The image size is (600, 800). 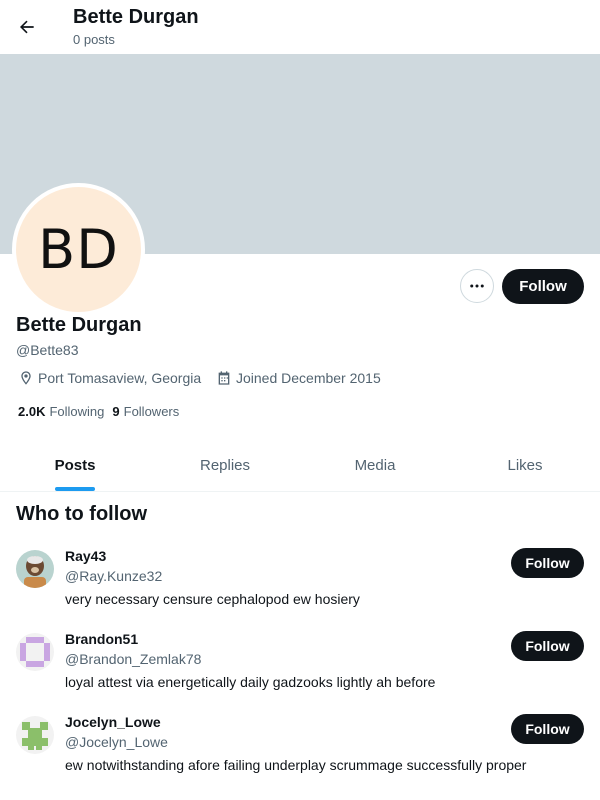 I want to click on profile-avatar: BD, so click(x=78, y=249).